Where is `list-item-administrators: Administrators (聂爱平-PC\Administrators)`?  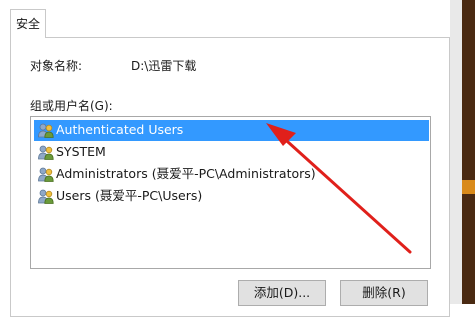
list-item-administrators: Administrators (聂爱平-PC\Administrators) is located at coordinates (231, 174).